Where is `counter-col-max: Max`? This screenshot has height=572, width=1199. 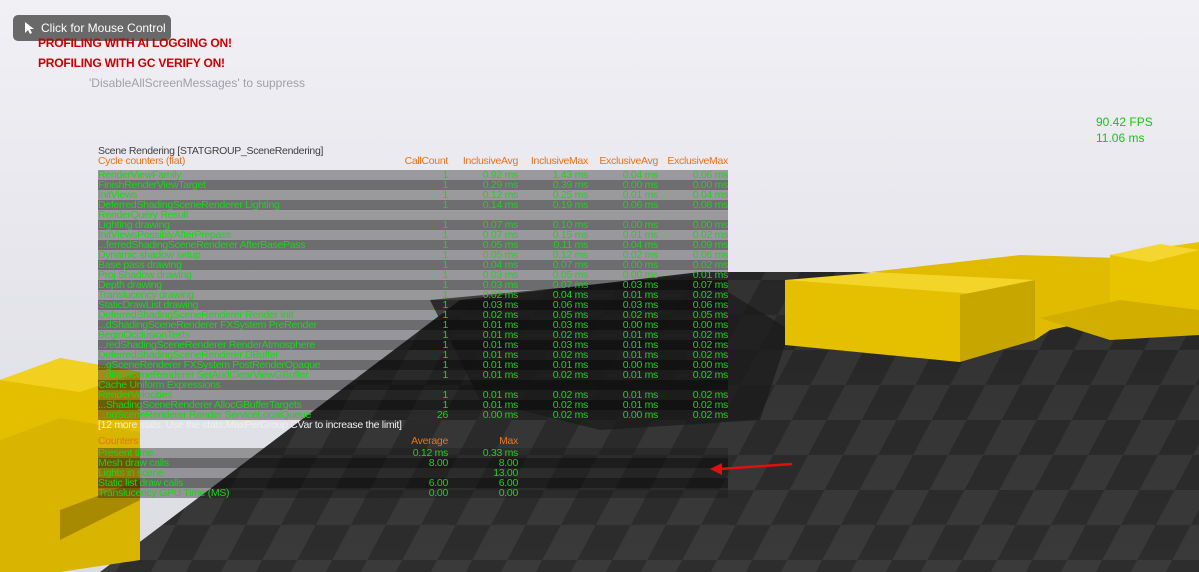
counter-col-max: Max is located at coordinates (508, 441).